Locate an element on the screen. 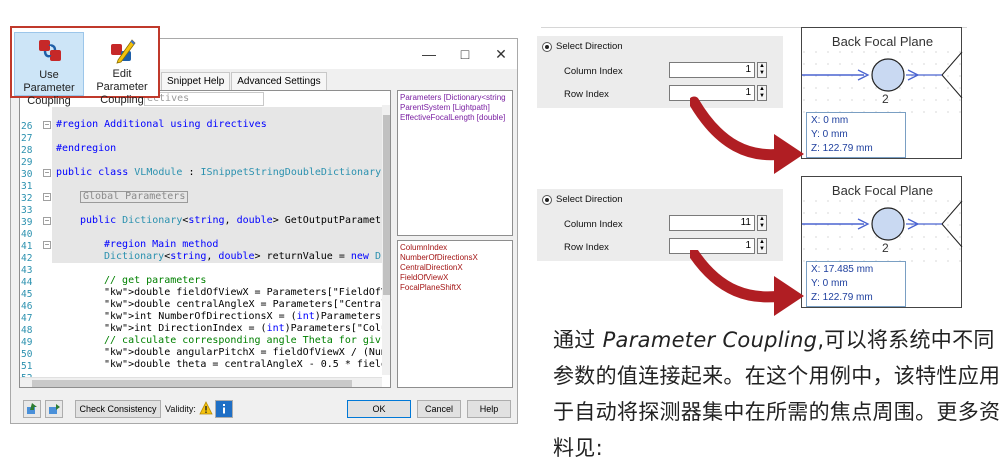 This screenshot has width=1007, height=470. line-number: 47 is located at coordinates (27, 318).